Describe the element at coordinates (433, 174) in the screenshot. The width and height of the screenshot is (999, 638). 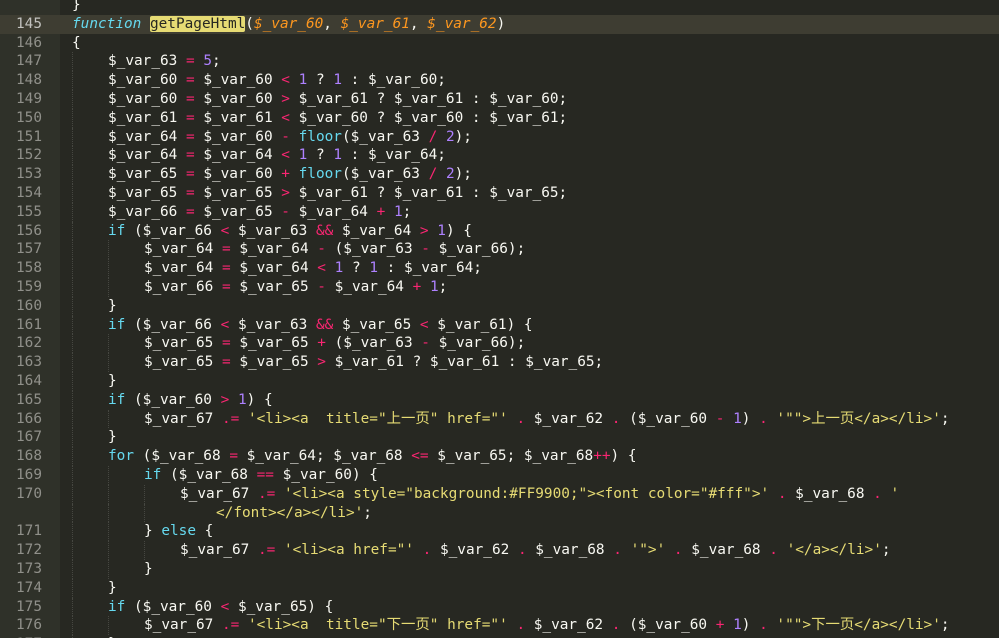
I see `code-token: /` at that location.